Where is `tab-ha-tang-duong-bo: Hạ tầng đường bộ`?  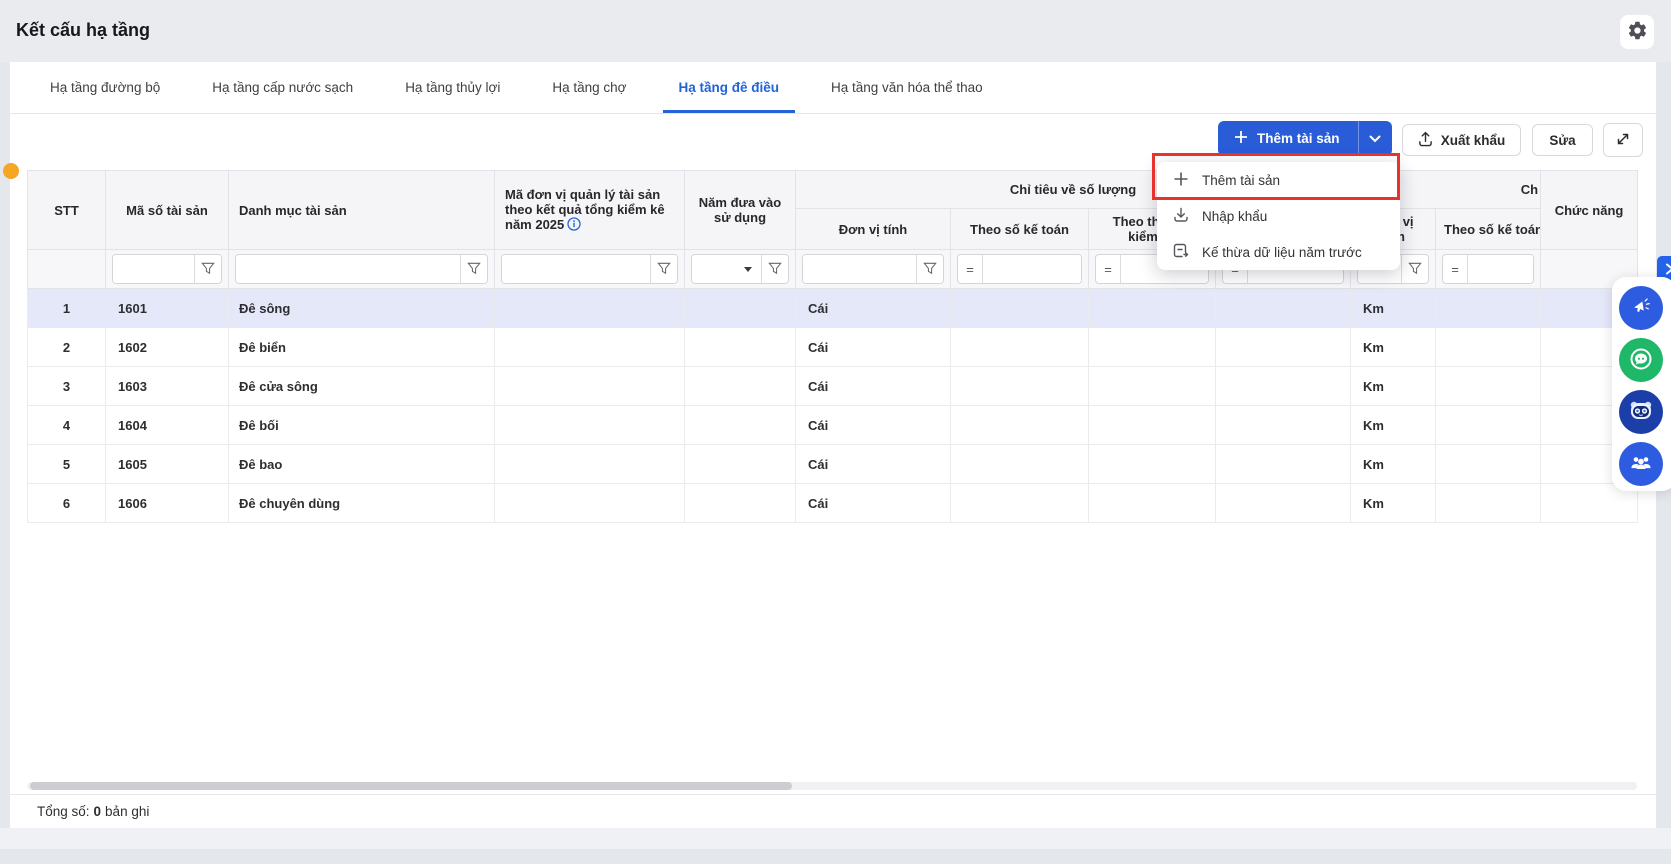
tab-ha-tang-duong-bo: Hạ tầng đường bộ is located at coordinates (105, 87).